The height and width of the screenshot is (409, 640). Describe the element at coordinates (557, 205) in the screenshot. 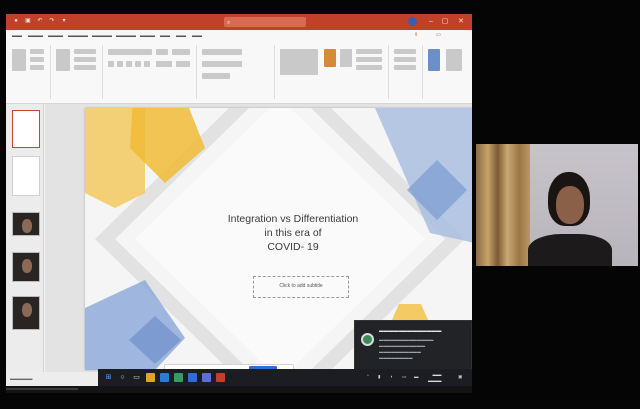

I see `webcam-video-tile` at that location.